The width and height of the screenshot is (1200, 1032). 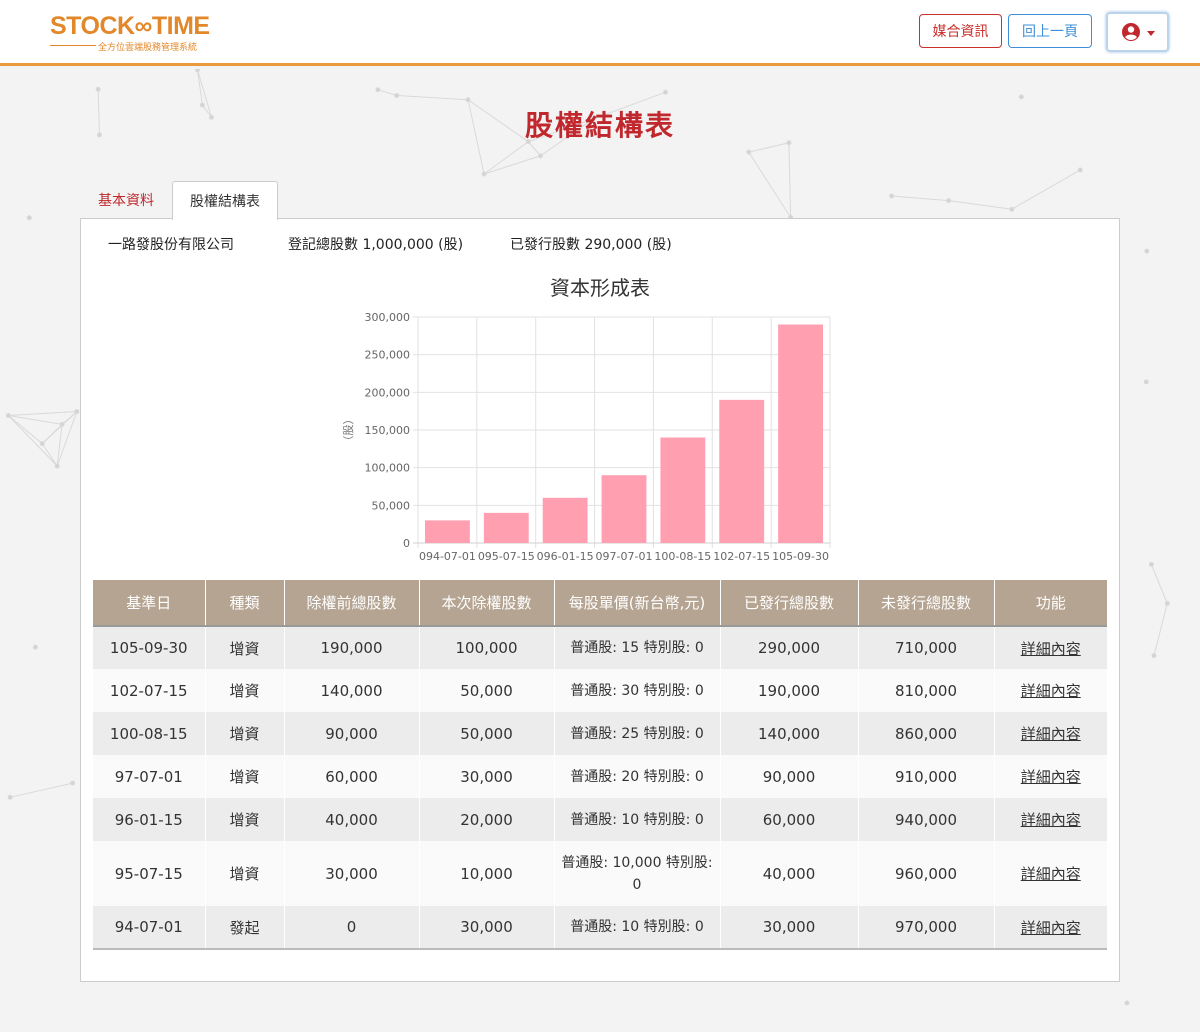 I want to click on pre-shares-cell: 40,000, so click(x=351, y=819).